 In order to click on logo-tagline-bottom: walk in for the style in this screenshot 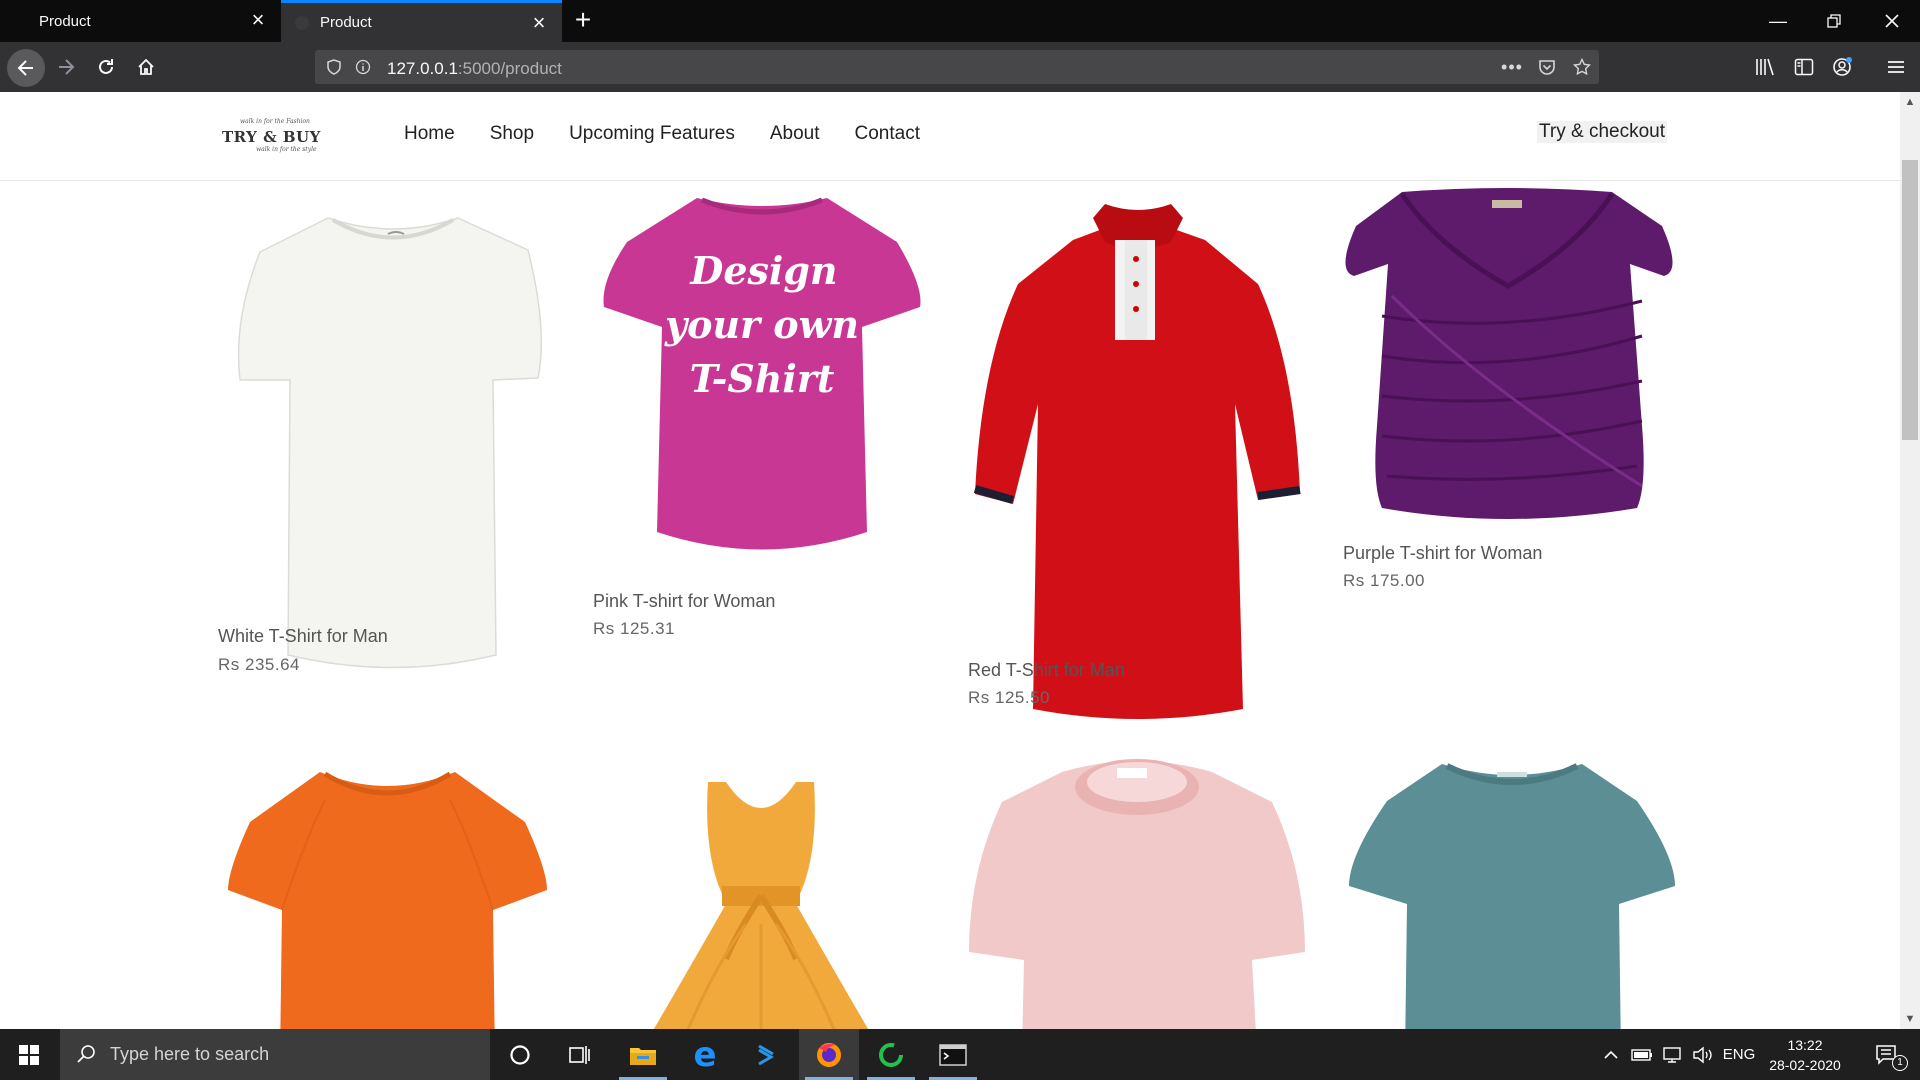, I will do `click(286, 149)`.